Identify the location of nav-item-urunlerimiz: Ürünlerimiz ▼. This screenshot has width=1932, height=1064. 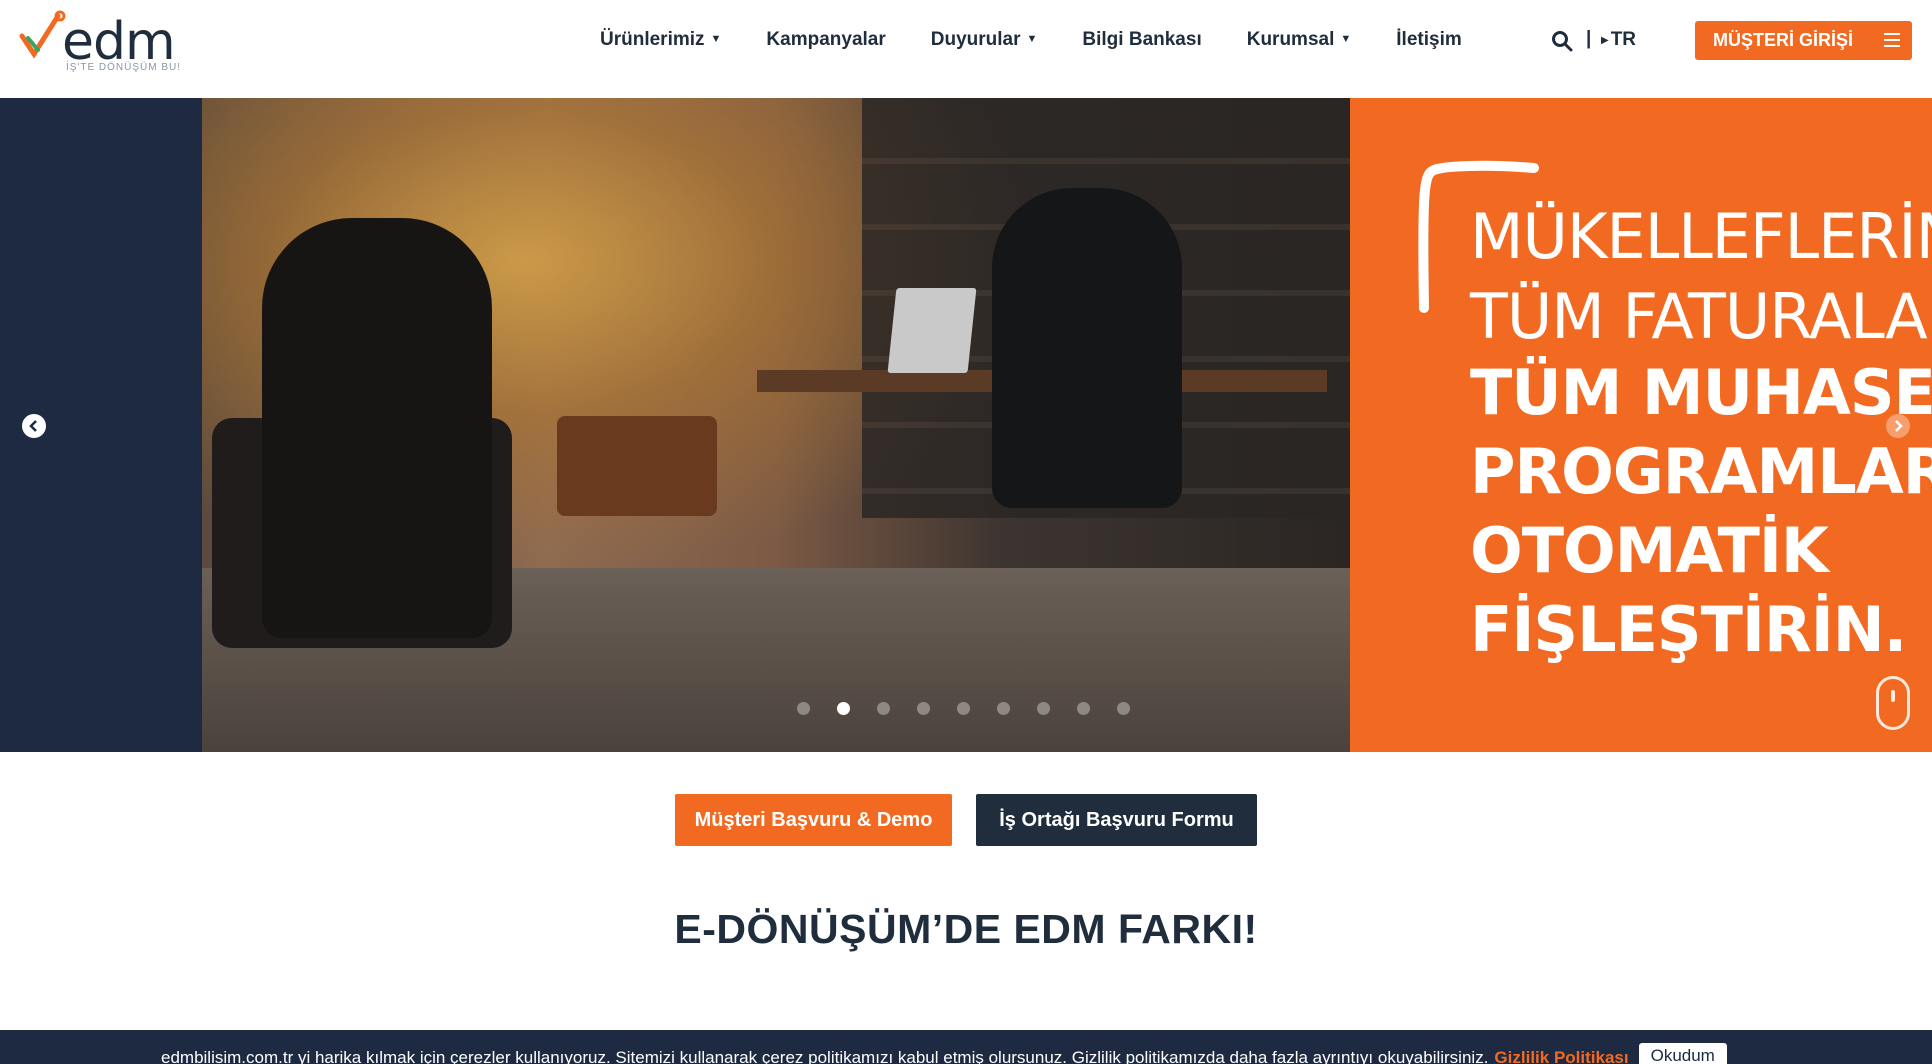
(660, 40).